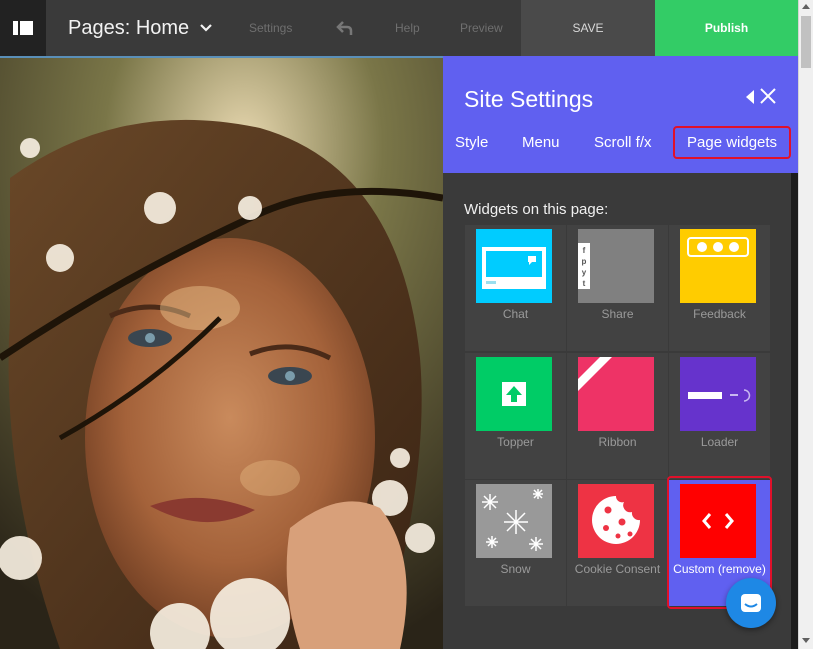 This screenshot has width=813, height=649. What do you see at coordinates (616, 521) in the screenshot?
I see `cookie-icon` at bounding box center [616, 521].